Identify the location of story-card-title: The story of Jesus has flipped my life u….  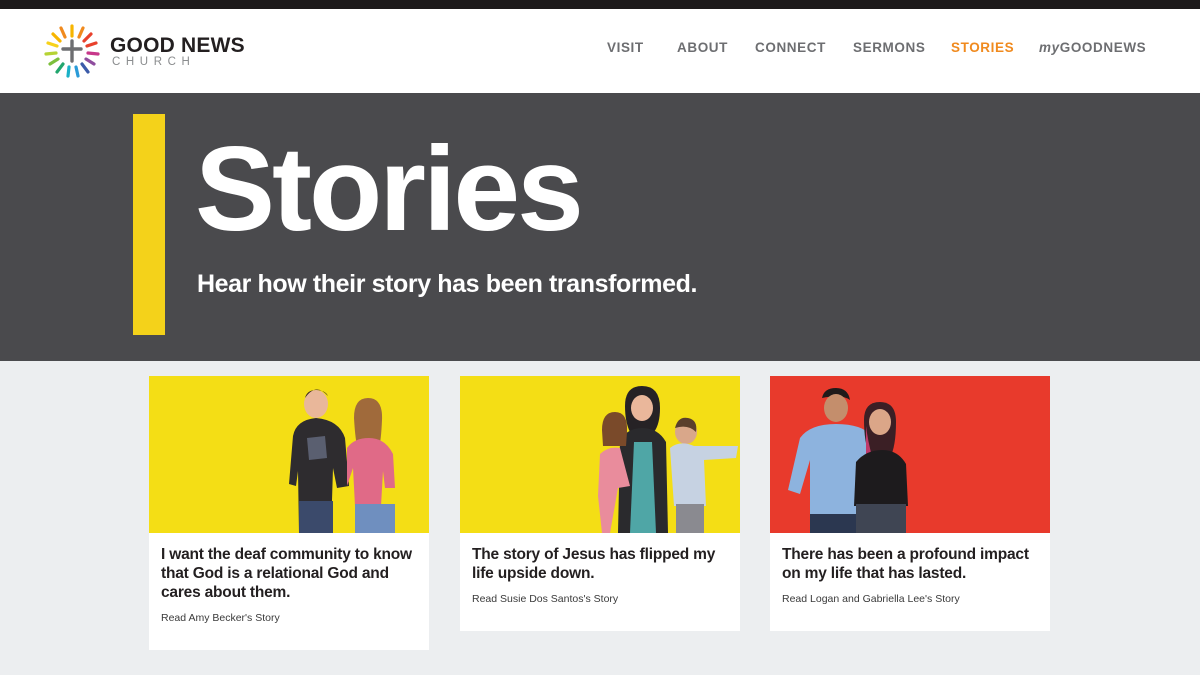
(594, 564).